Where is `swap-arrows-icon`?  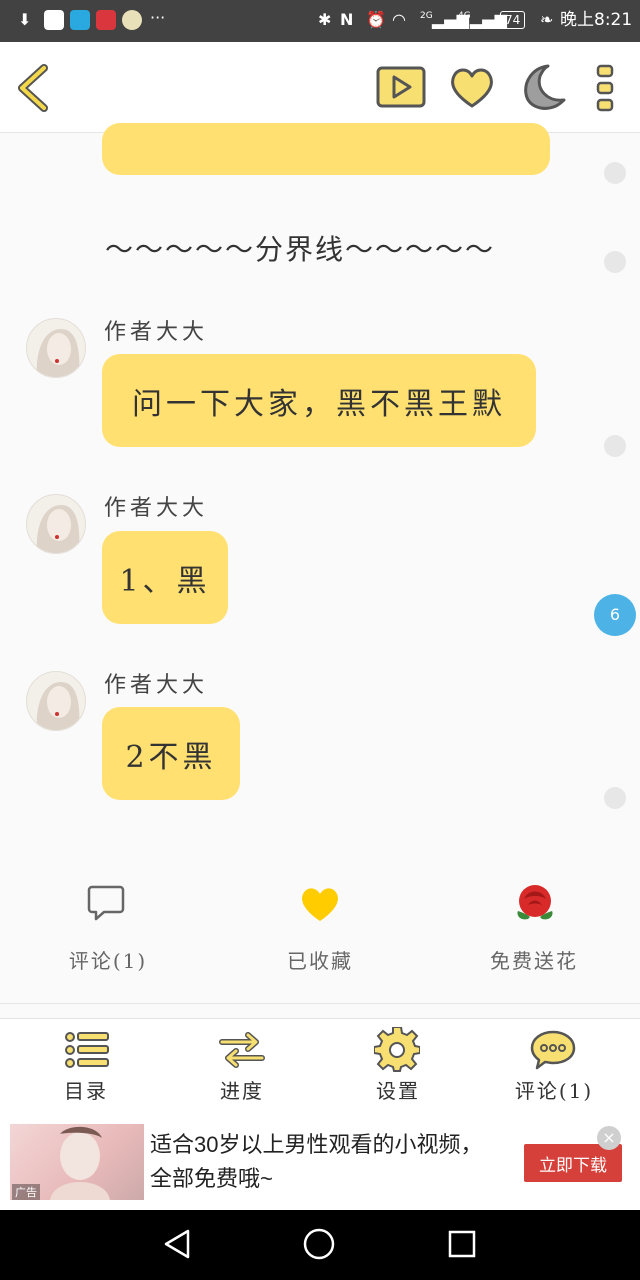 swap-arrows-icon is located at coordinates (242, 1050).